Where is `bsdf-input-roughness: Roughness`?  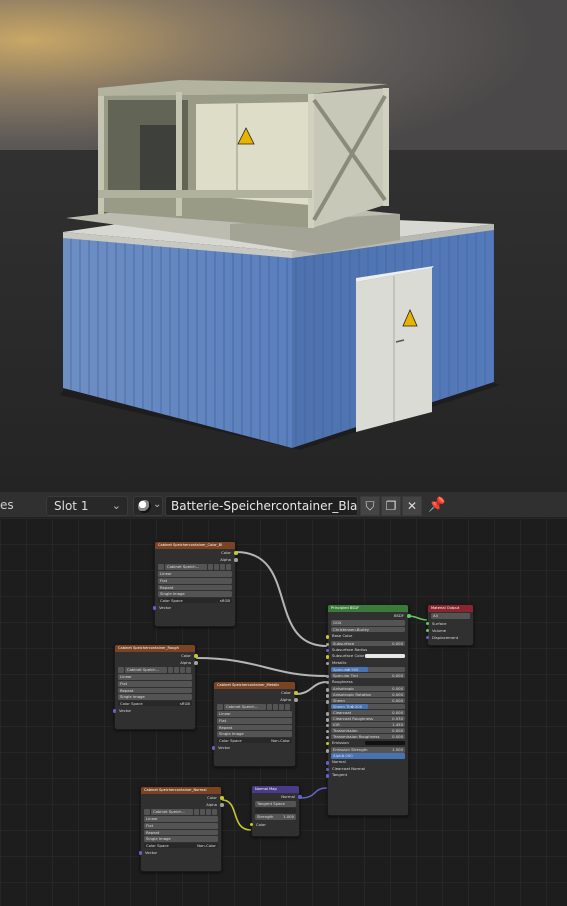
bsdf-input-roughness: Roughness is located at coordinates (366, 682).